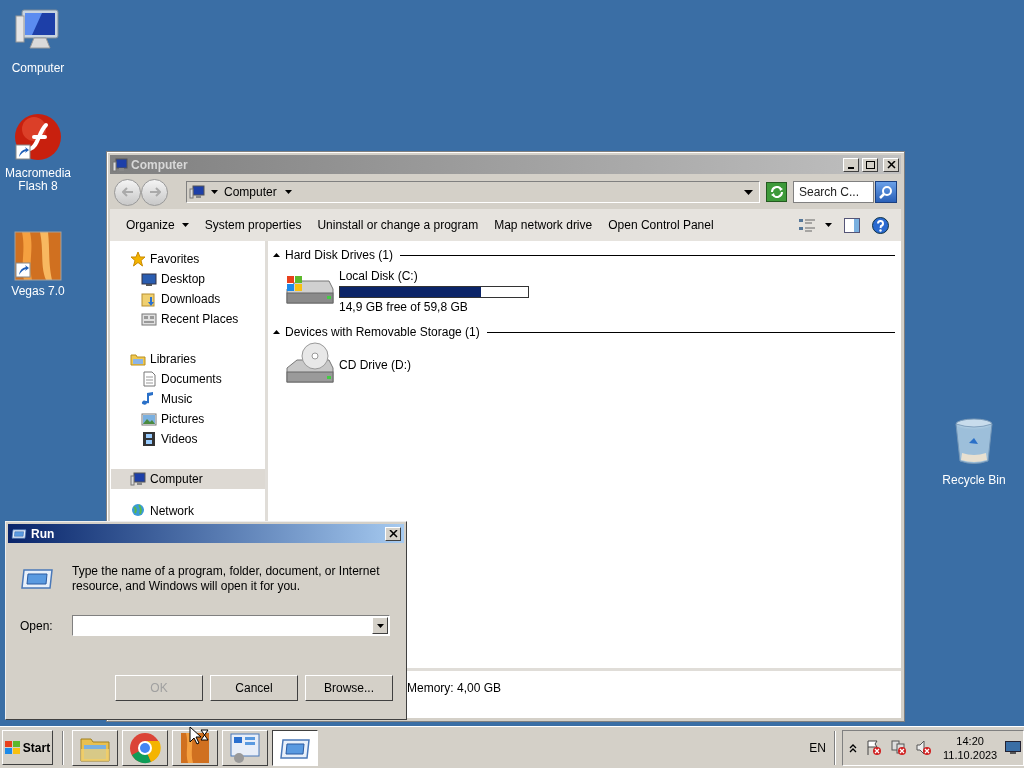 This screenshot has height=768, width=1024. What do you see at coordinates (899, 747) in the screenshot?
I see `network-error-icon` at bounding box center [899, 747].